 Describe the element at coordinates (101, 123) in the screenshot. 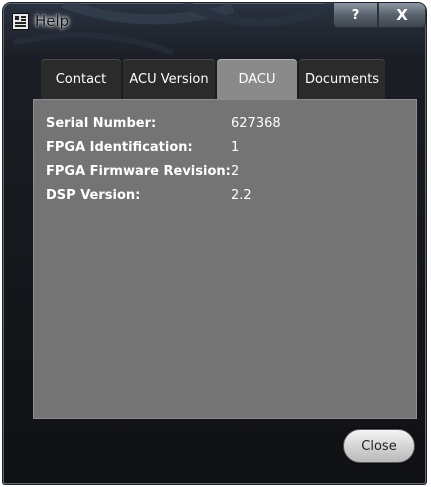

I see `serial-number-label: Serial Number:` at that location.